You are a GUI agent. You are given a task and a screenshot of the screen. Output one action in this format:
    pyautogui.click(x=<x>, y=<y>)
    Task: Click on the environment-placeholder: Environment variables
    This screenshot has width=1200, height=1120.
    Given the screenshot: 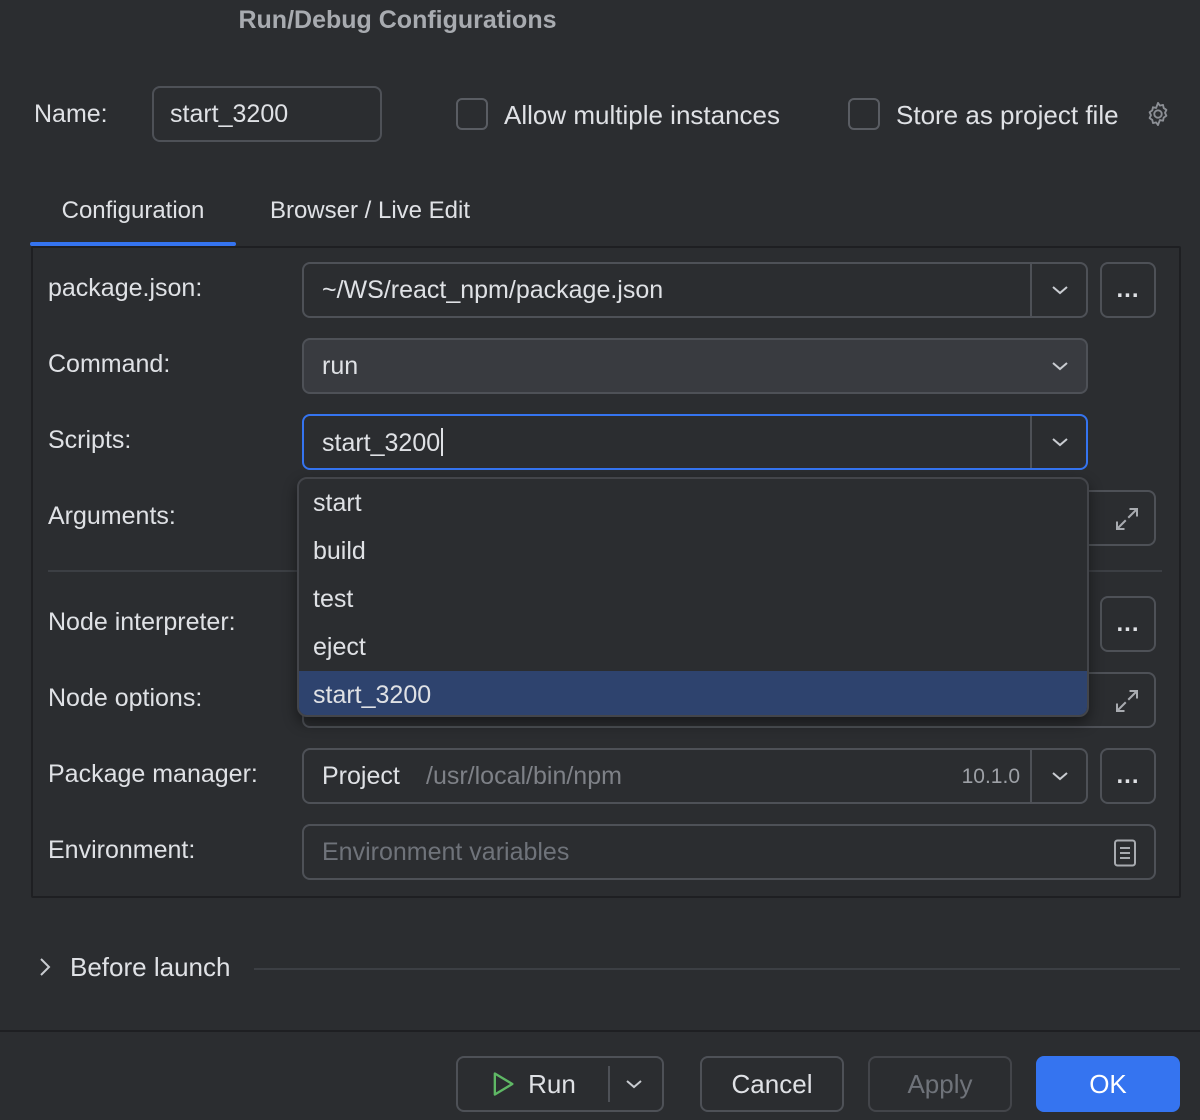 What is the action you would take?
    pyautogui.click(x=446, y=852)
    